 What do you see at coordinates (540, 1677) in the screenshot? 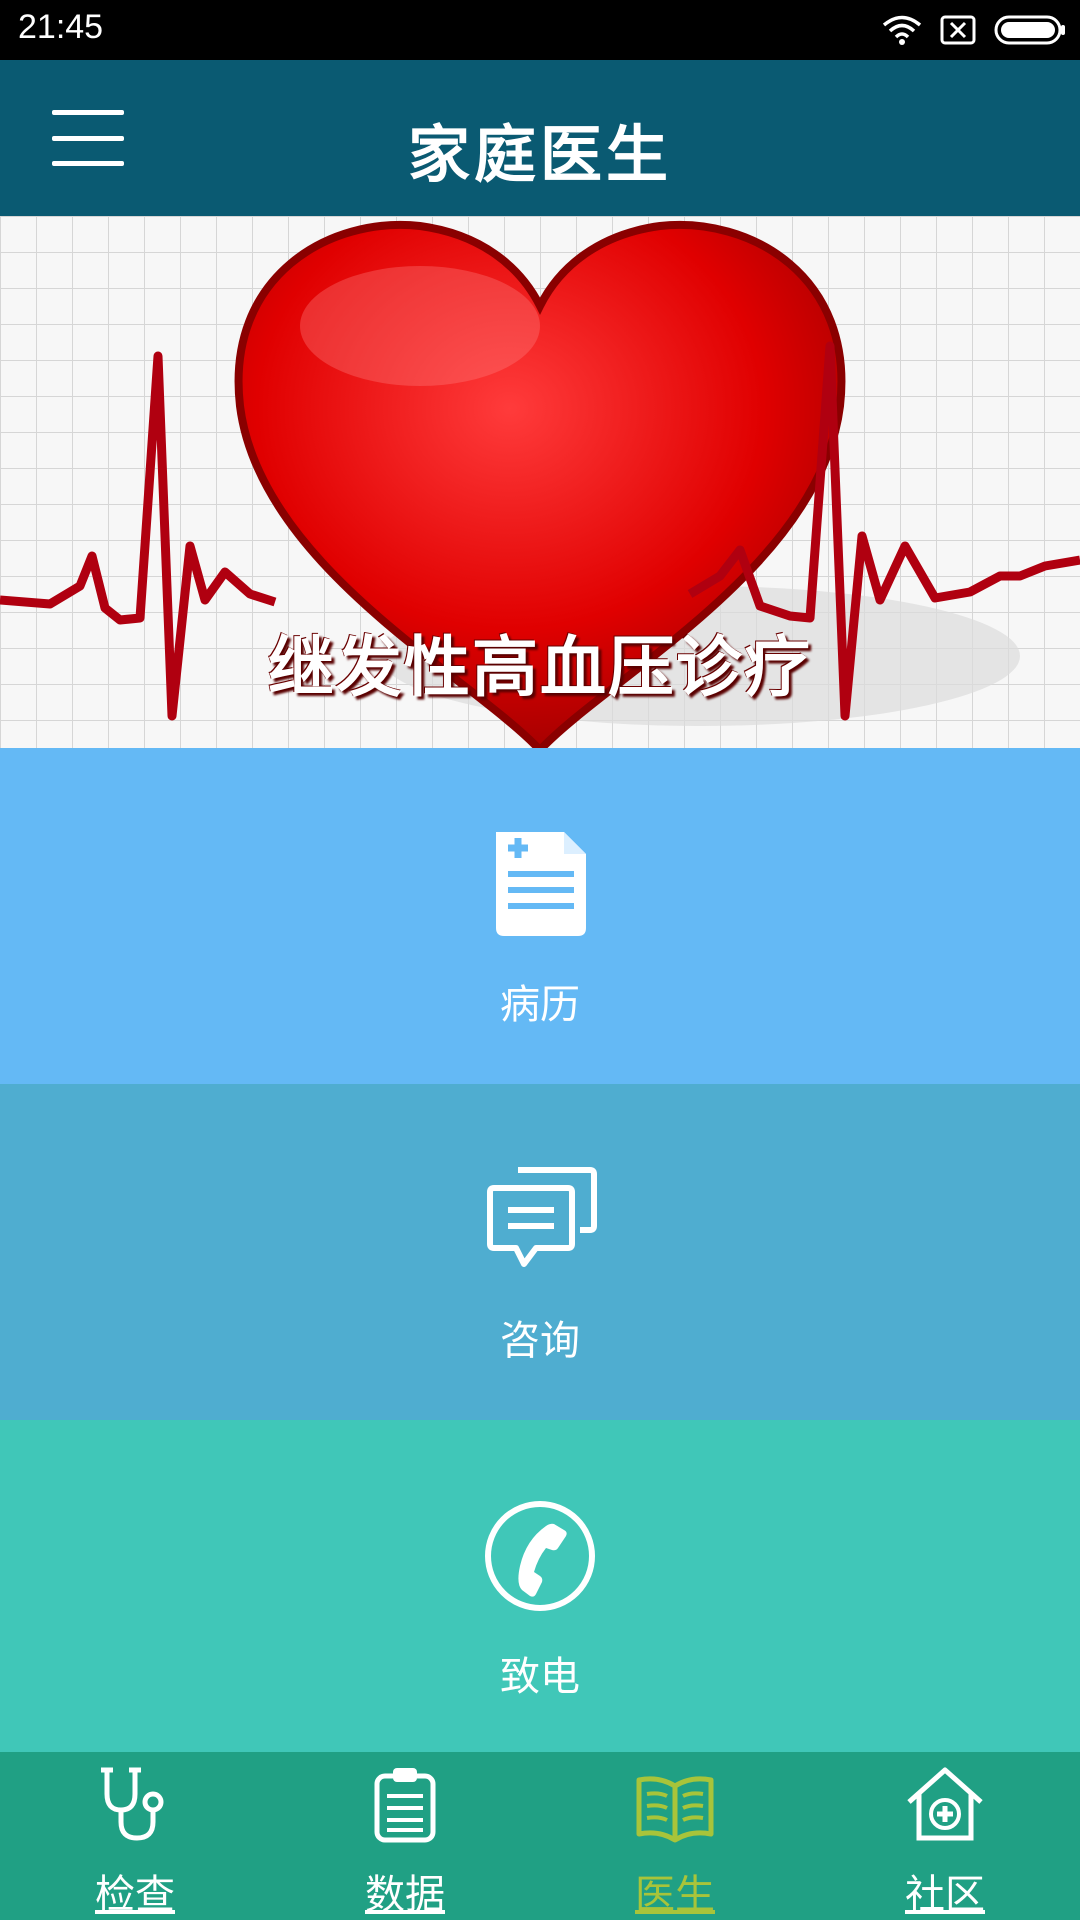
I see `call-label: 致电` at bounding box center [540, 1677].